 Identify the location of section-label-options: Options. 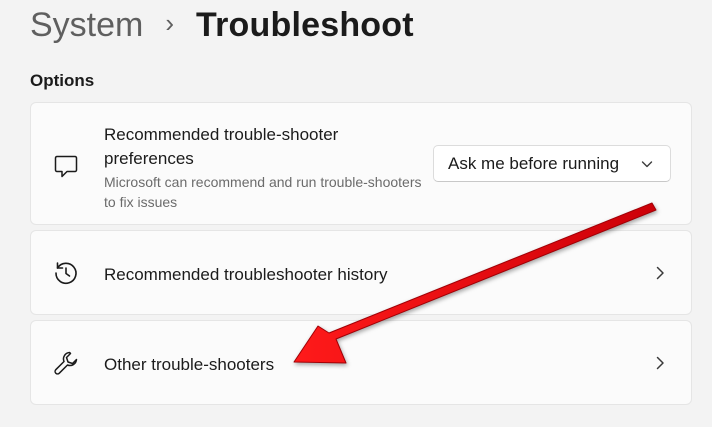
(62, 80).